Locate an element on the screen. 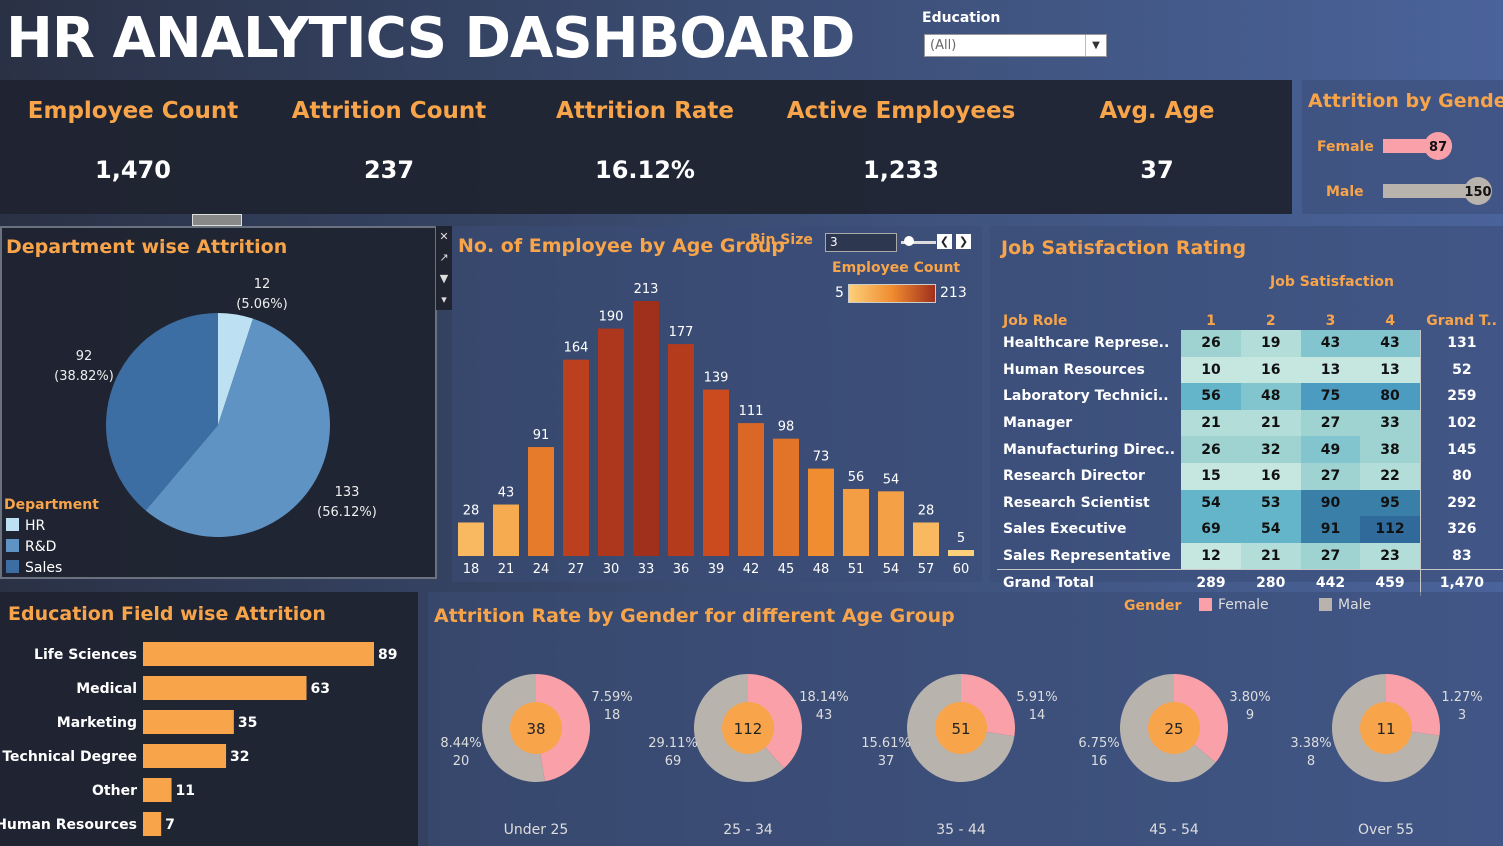  header: HR ANALYTICS DASHBOARD Education (All) ▼ is located at coordinates (751, 36).